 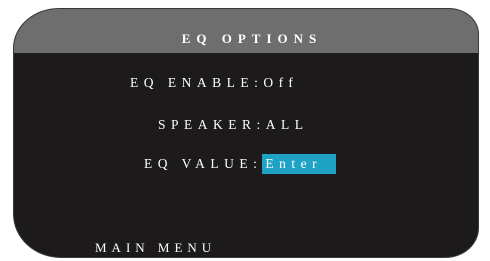 What do you see at coordinates (287, 125) in the screenshot?
I see `speaker-value: ALL` at bounding box center [287, 125].